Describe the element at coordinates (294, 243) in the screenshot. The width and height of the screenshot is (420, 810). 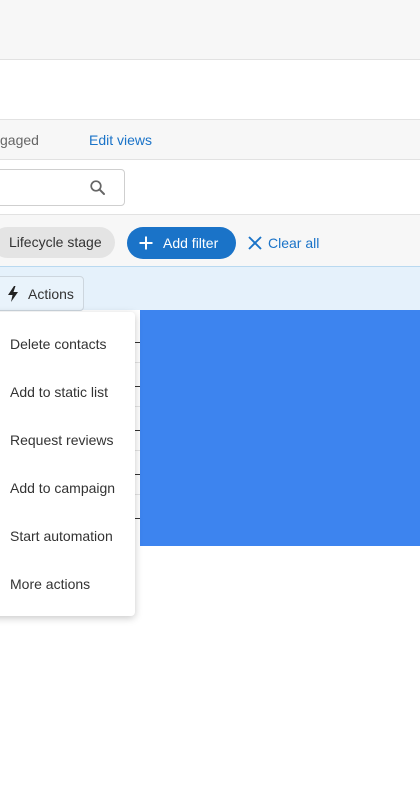
I see `clear-all-label: Clear all` at that location.